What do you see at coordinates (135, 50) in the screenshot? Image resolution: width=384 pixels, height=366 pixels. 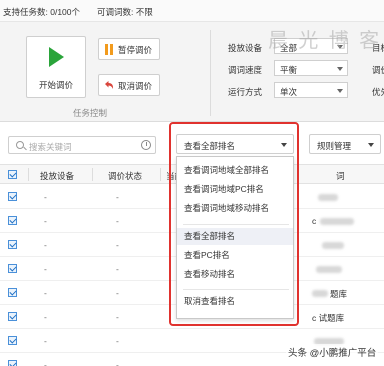 I see `pause-bid-label: 暂停调价` at bounding box center [135, 50].